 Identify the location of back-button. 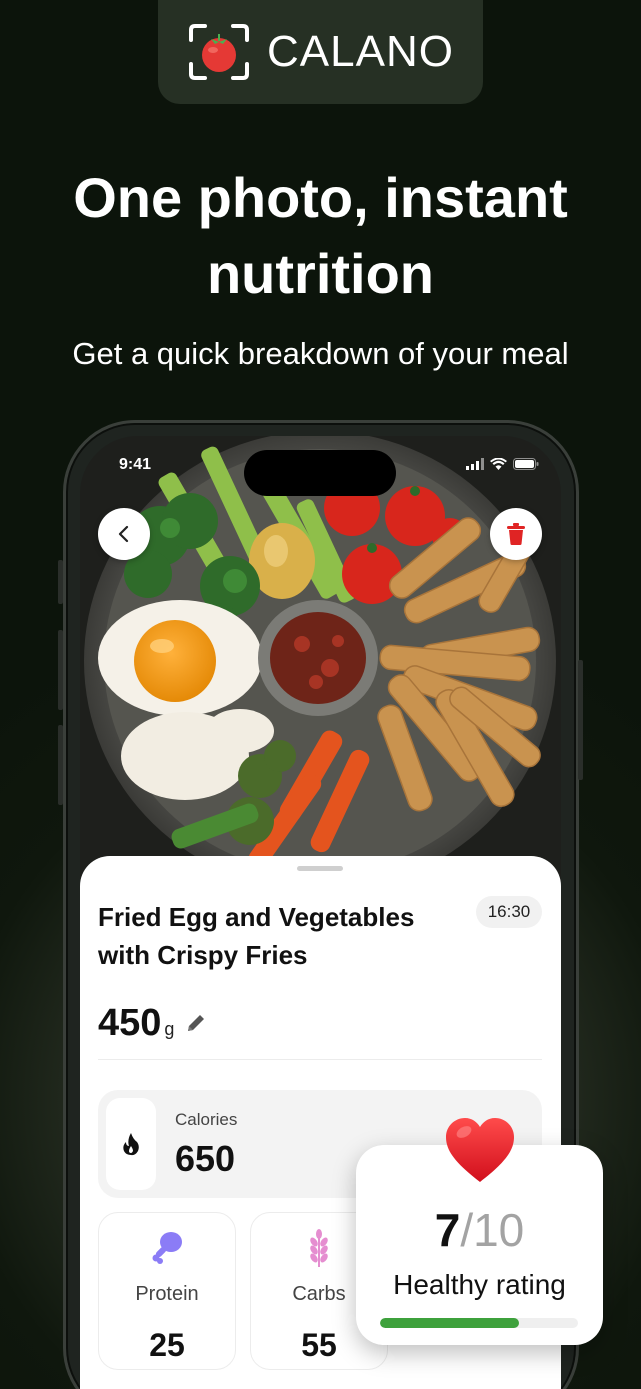
(124, 534).